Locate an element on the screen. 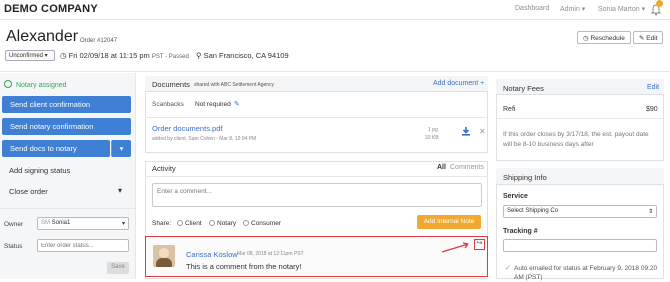  notary-fees-title: Notary Fees is located at coordinates (523, 88).